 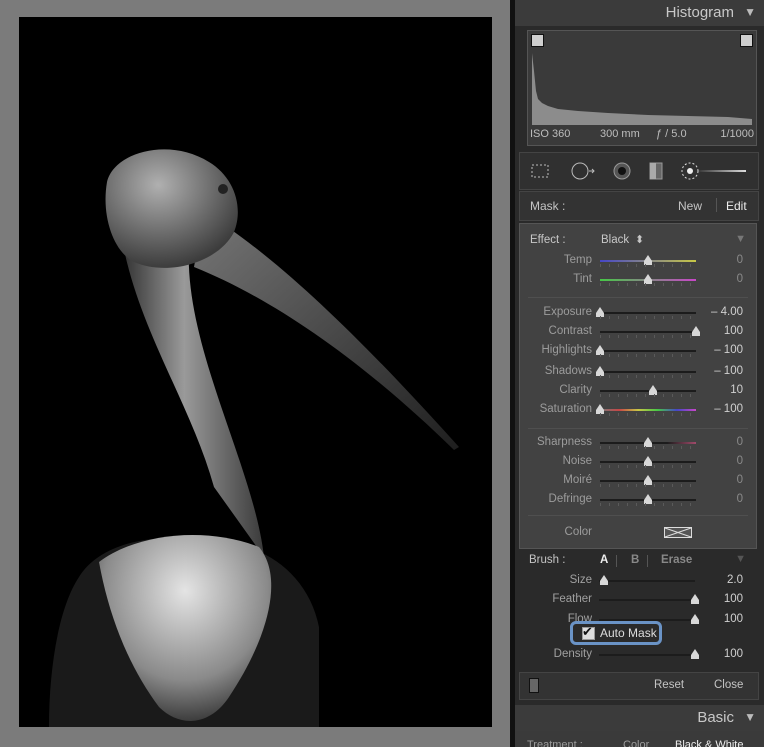 What do you see at coordinates (577, 461) in the screenshot?
I see `slider-label: Noise` at bounding box center [577, 461].